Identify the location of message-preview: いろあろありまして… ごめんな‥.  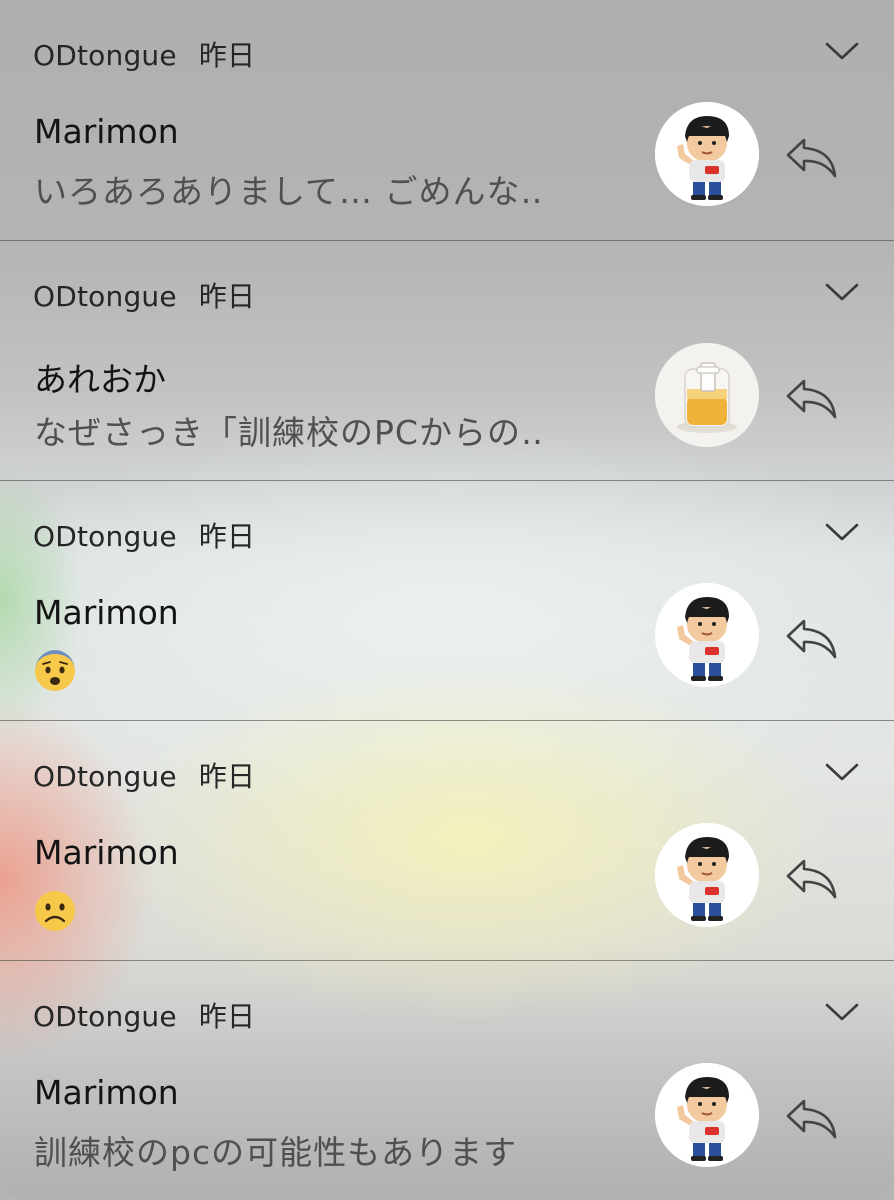
(289, 191).